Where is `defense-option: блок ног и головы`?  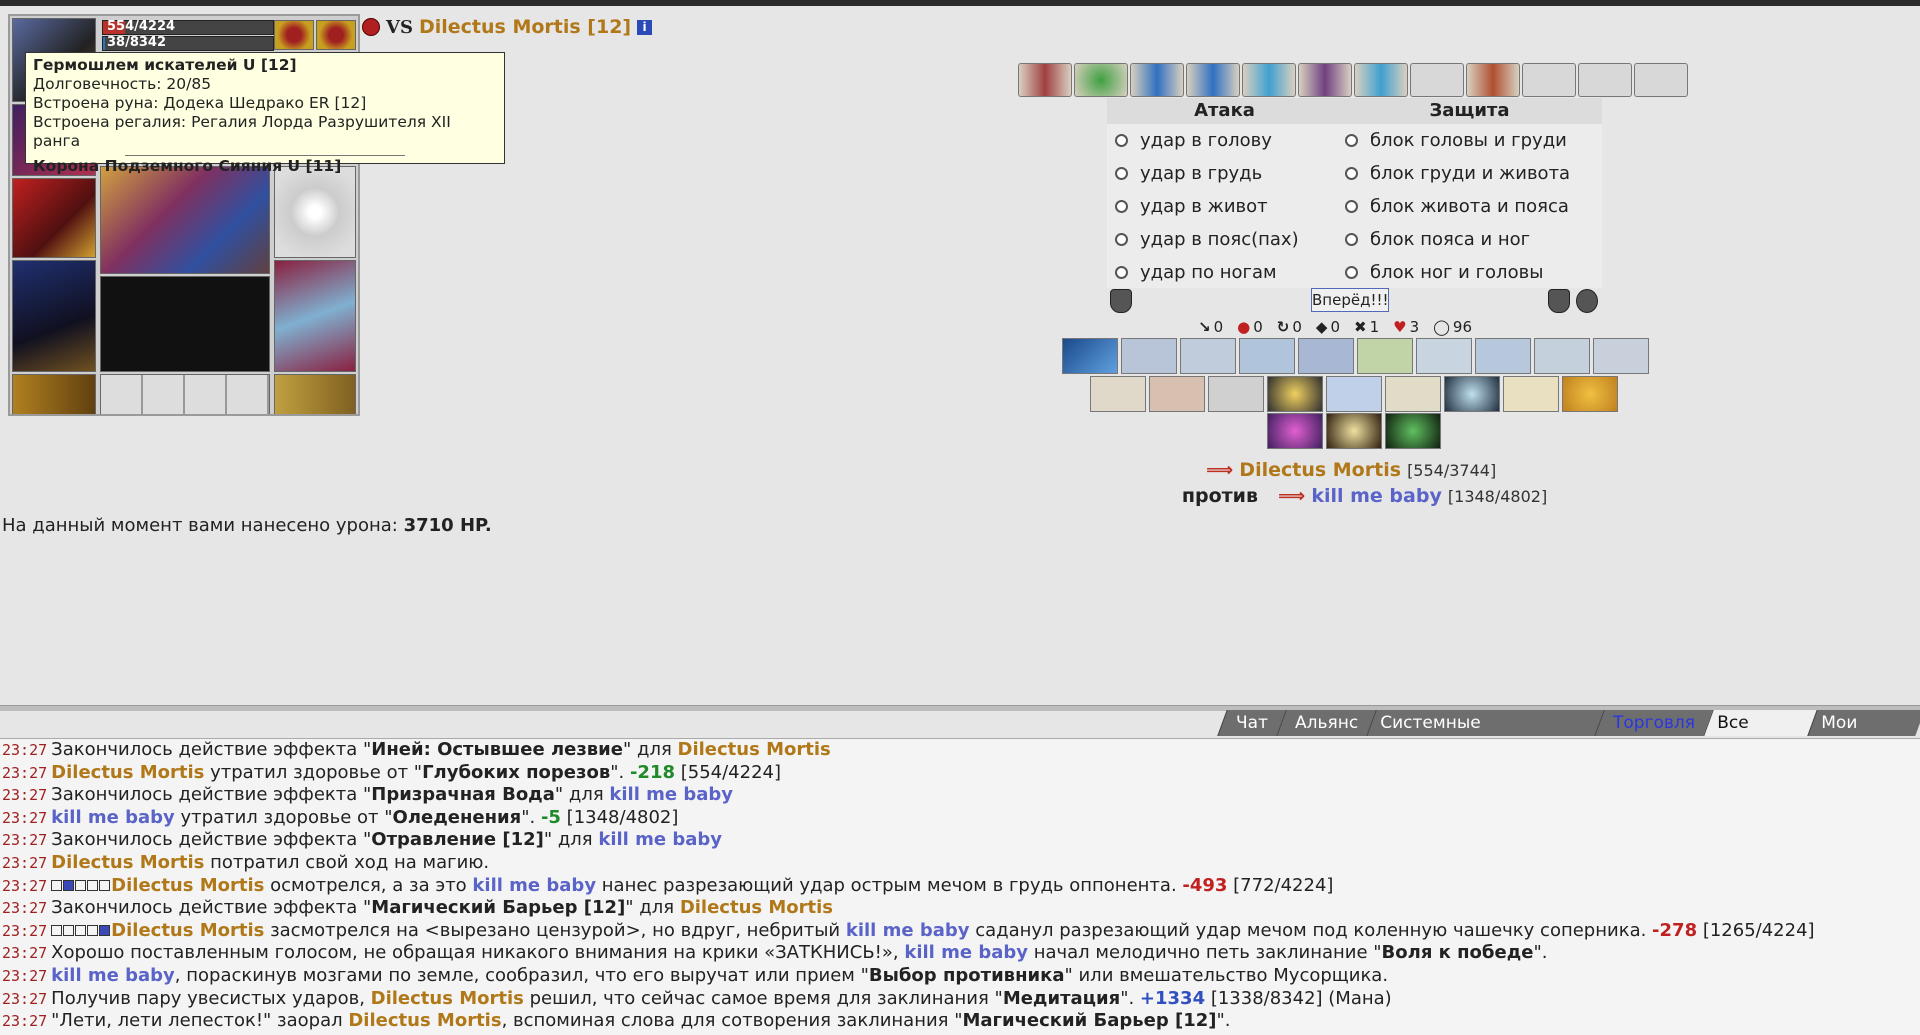 defense-option: блок ног и головы is located at coordinates (1469, 272).